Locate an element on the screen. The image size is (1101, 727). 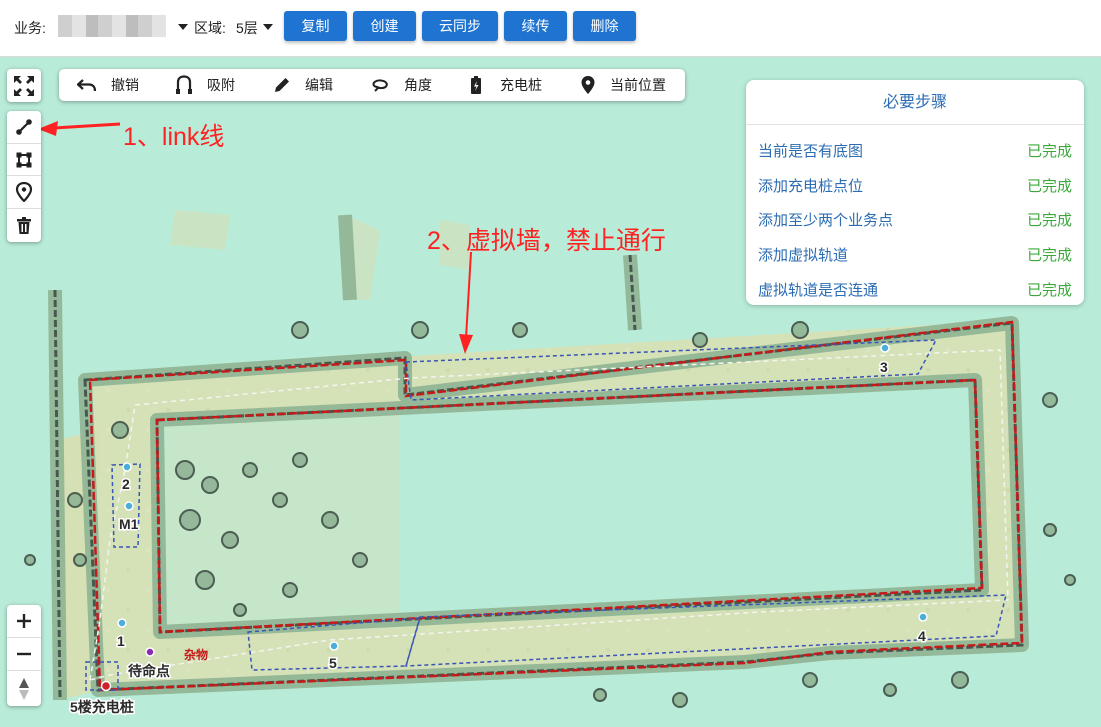
top-bar: 业务: 区域: 5层 复制 创建 云同步 续传 删除 is located at coordinates (550, 28).